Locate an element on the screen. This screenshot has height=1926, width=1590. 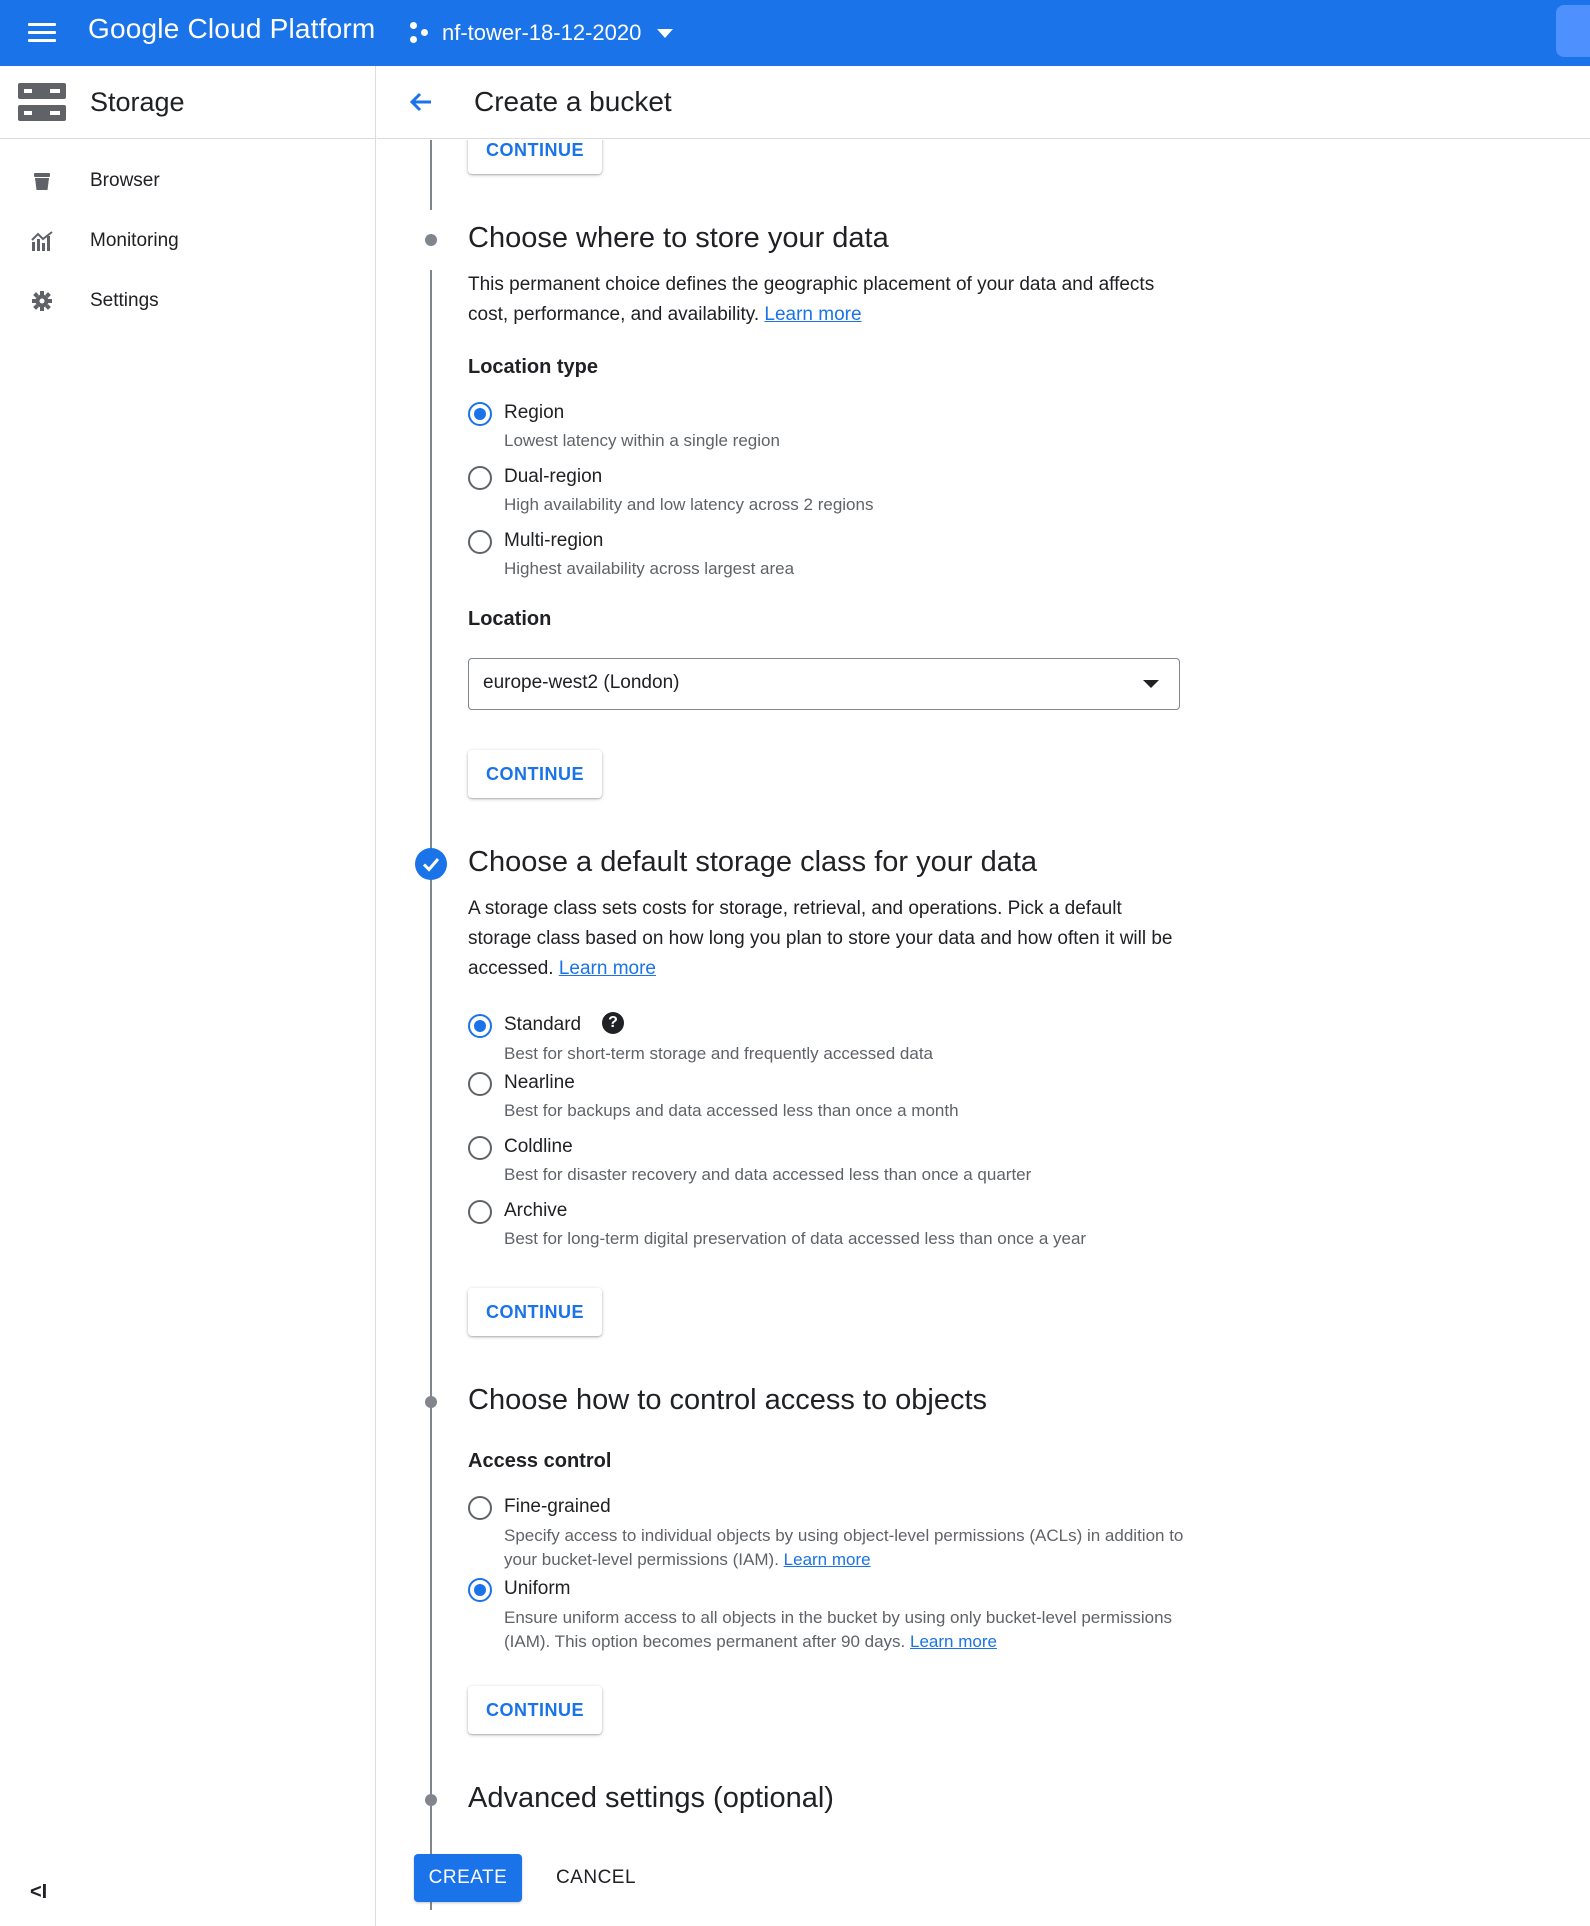
sidebar-item-label: Settings is located at coordinates (124, 300).